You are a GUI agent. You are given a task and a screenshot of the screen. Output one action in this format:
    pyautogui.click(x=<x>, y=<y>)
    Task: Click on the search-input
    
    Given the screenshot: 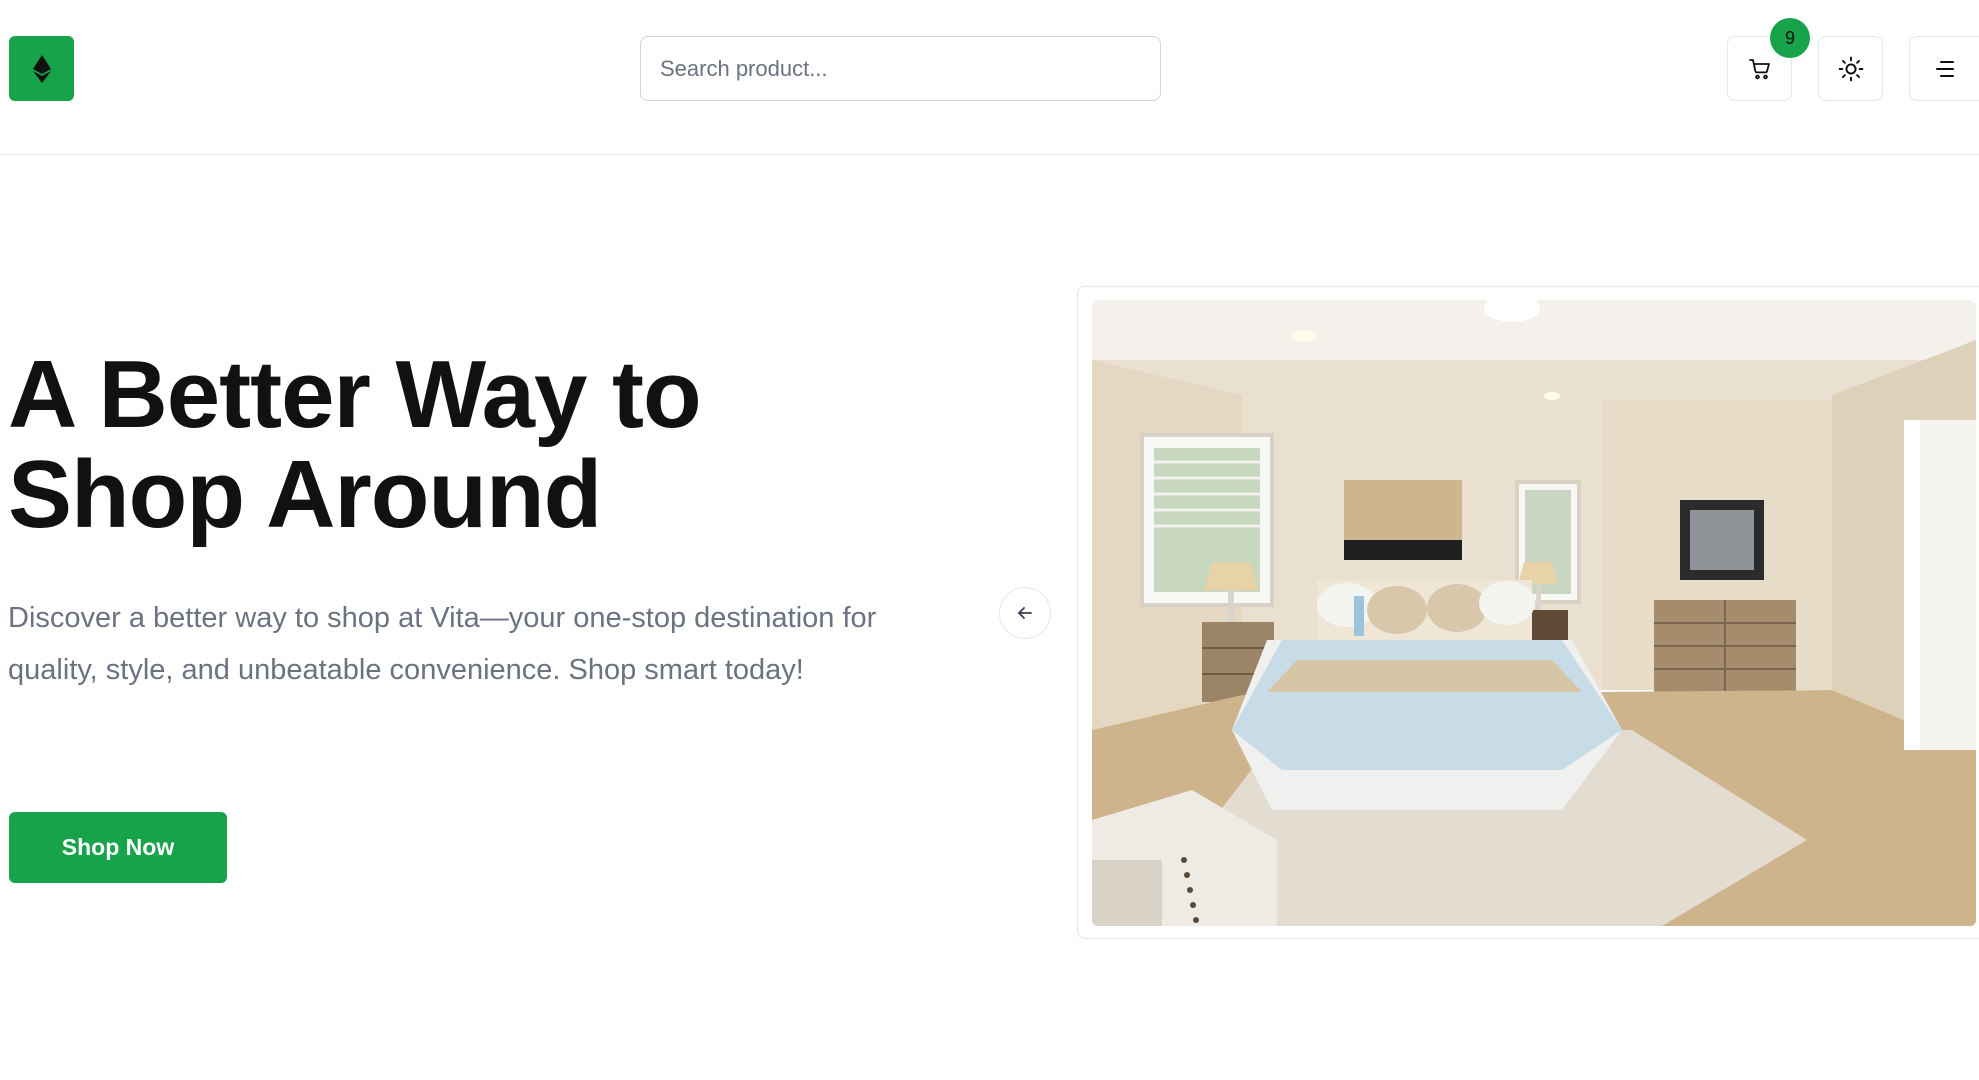 What is the action you would take?
    pyautogui.click(x=900, y=68)
    